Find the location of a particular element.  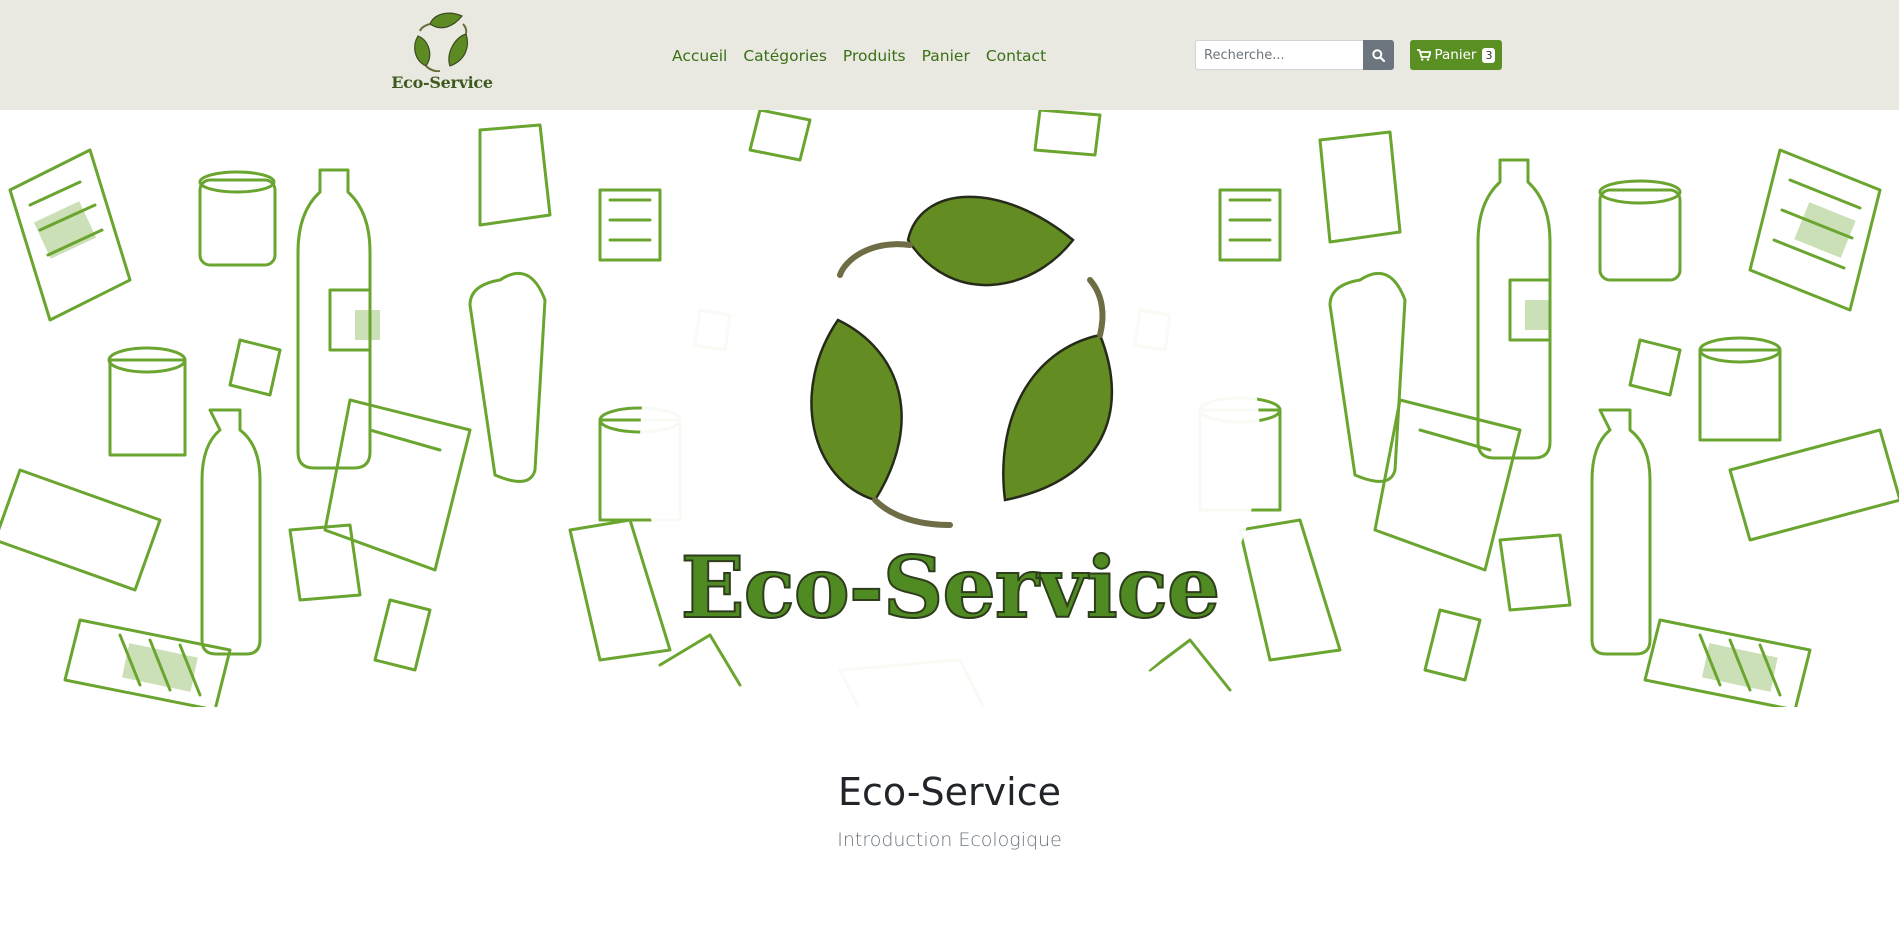

nav-link-accueil: Accueil is located at coordinates (699, 56).